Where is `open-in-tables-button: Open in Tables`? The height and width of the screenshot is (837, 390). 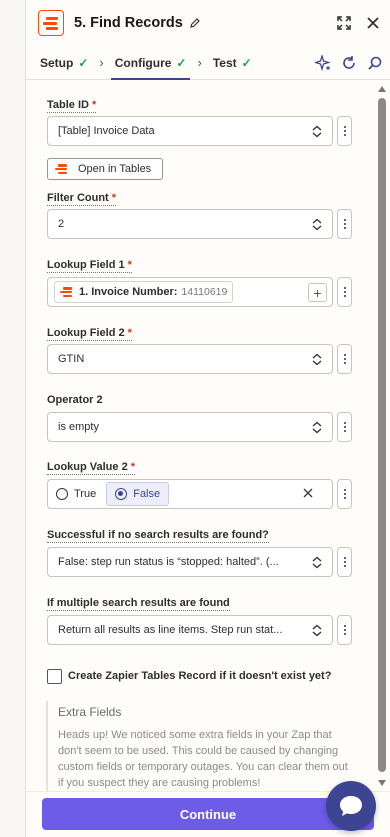
open-in-tables-button: Open in Tables is located at coordinates (105, 169).